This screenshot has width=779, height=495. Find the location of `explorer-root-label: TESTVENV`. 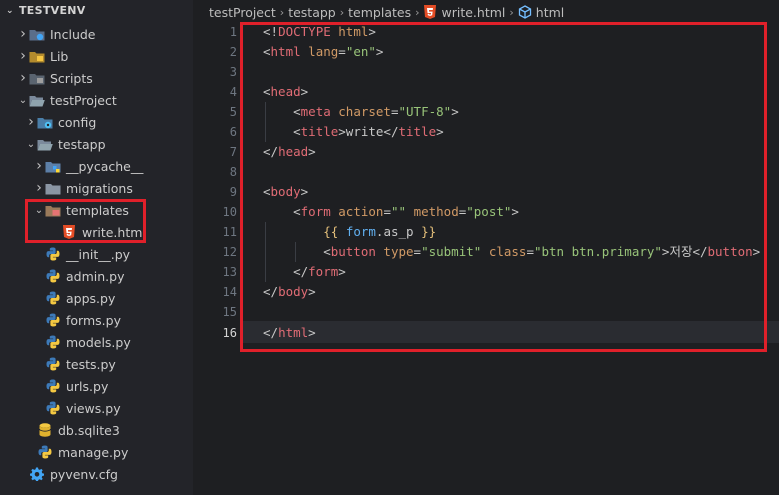

explorer-root-label: TESTVENV is located at coordinates (52, 10).